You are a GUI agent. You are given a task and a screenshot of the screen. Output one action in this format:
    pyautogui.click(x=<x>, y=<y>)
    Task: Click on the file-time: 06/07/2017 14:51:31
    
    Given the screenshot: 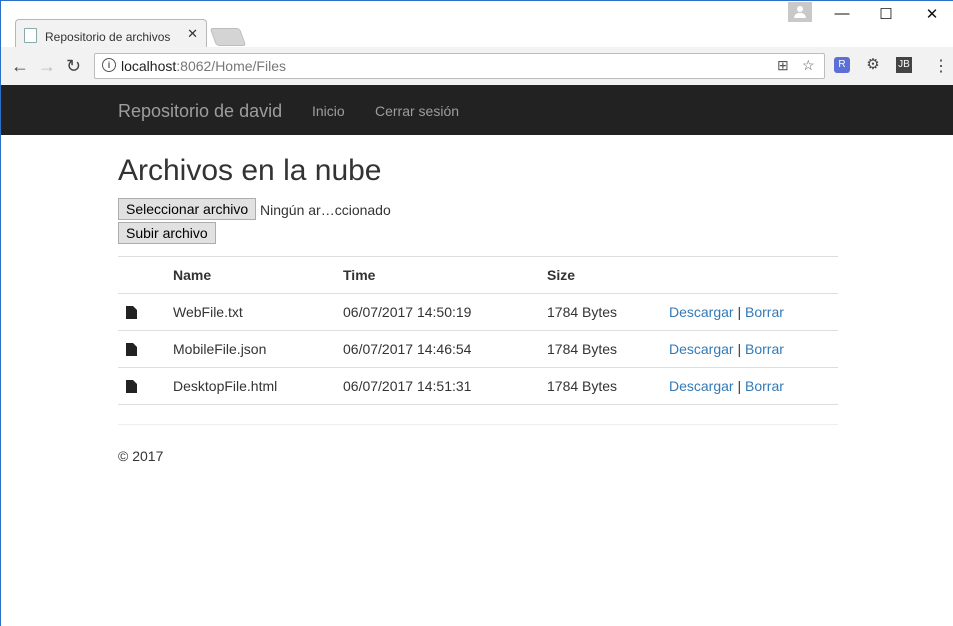 What is the action you would take?
    pyautogui.click(x=445, y=386)
    